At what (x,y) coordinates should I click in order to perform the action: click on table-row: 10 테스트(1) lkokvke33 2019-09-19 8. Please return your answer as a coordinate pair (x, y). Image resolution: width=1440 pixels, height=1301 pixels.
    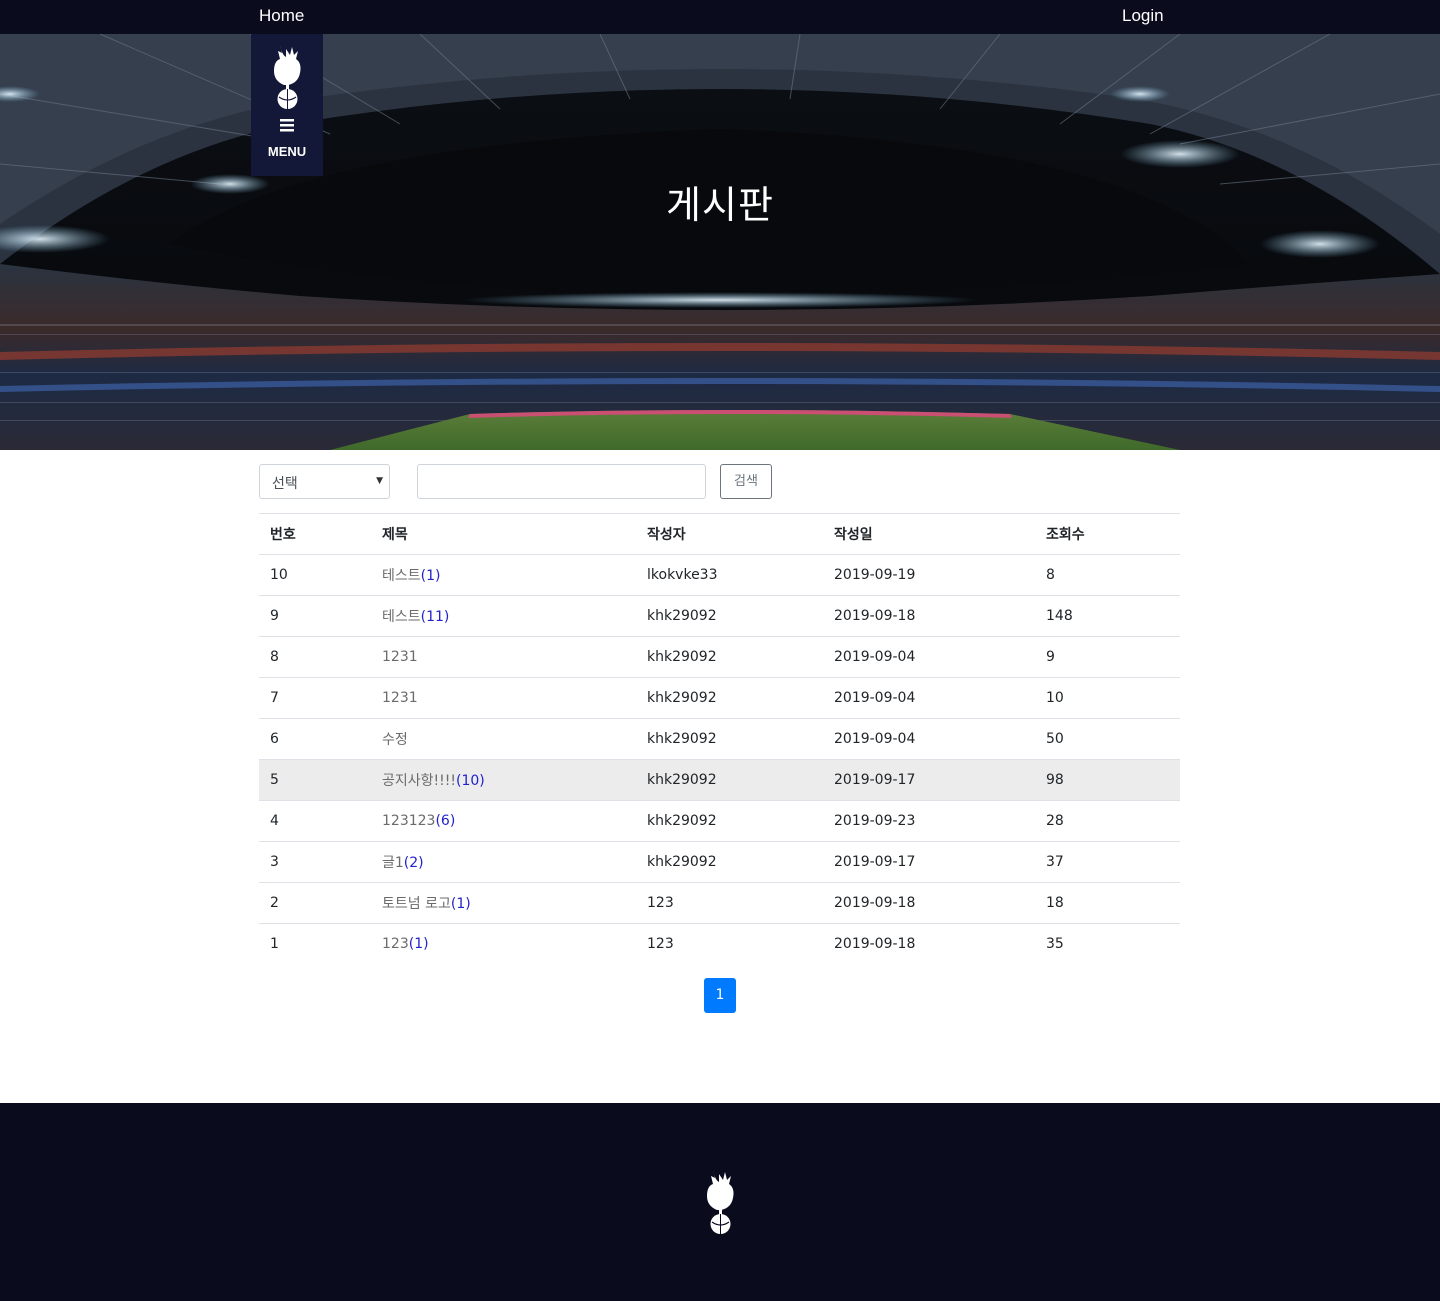
    Looking at the image, I should click on (719, 575).